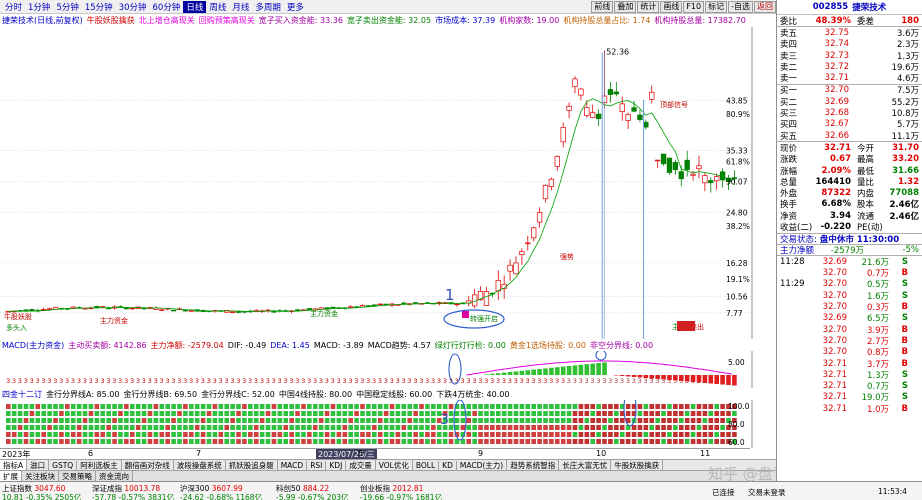 The image size is (922, 500). What do you see at coordinates (849, 102) in the screenshot?
I see `bids-row-1: 买二 32.69 55.2万` at bounding box center [849, 102].